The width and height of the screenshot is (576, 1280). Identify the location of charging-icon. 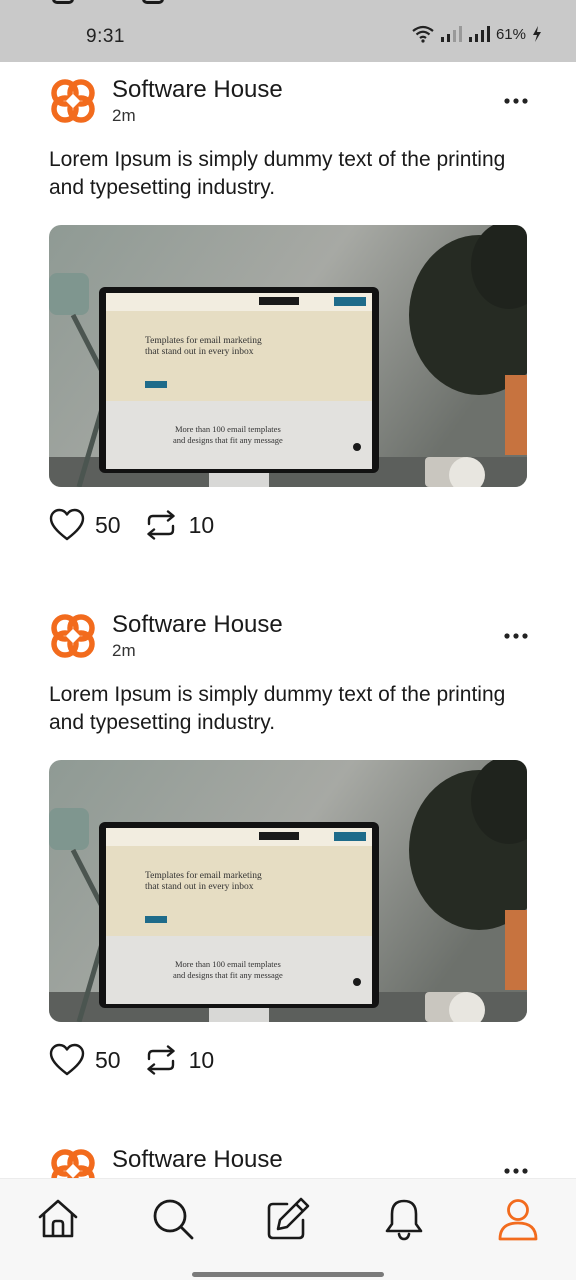
(537, 34).